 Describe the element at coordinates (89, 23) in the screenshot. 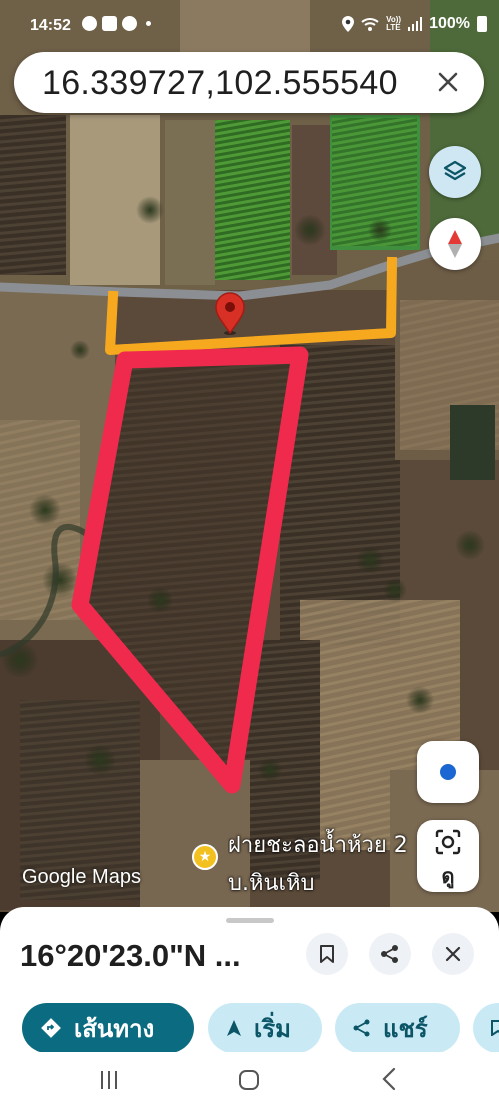

I see `message-notification-icon` at that location.